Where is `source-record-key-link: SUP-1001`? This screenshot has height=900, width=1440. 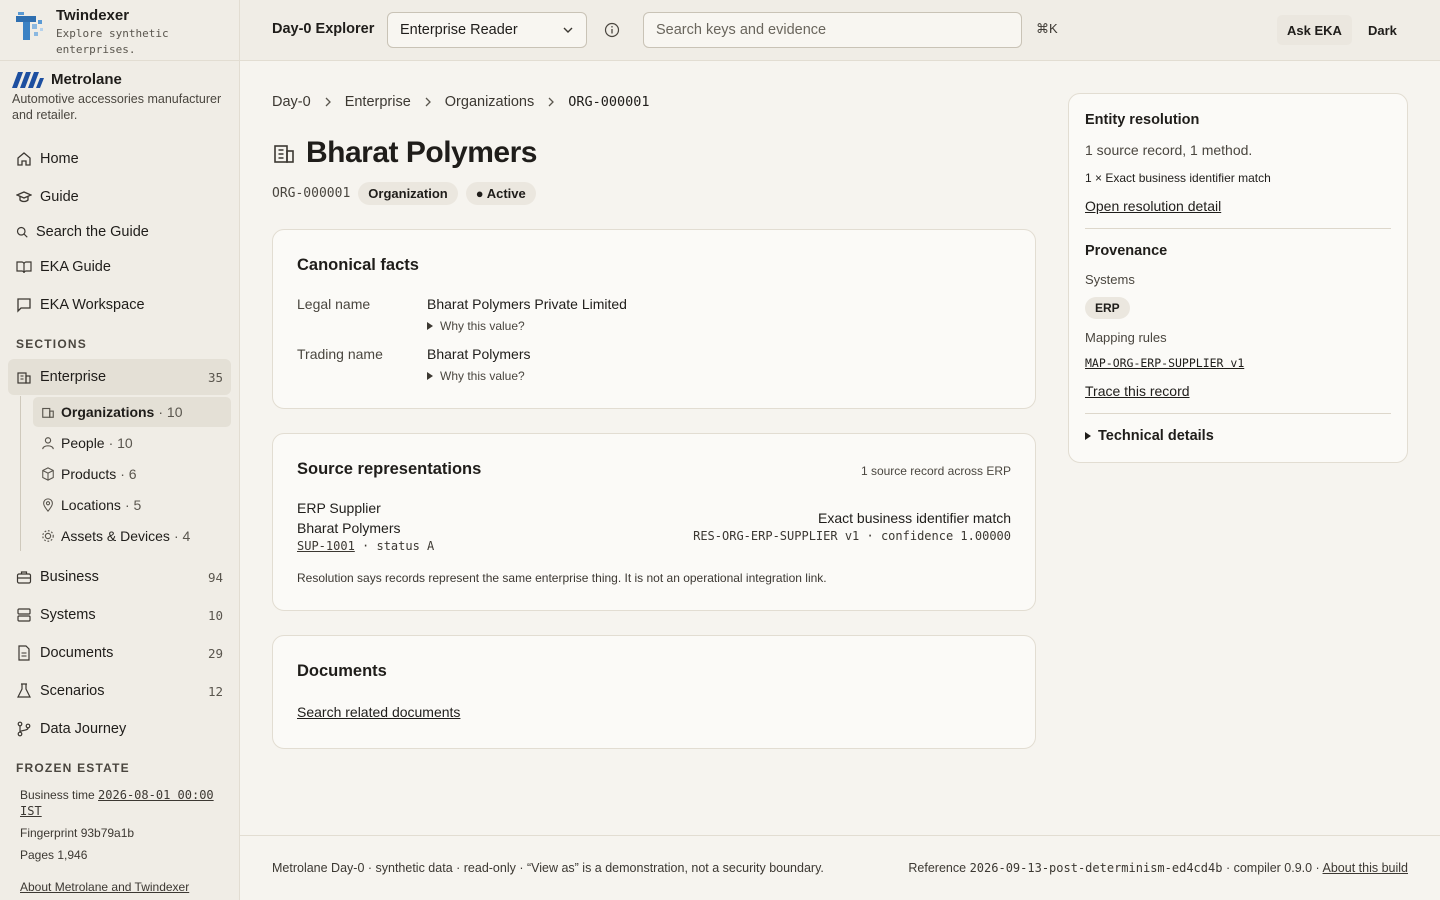
source-record-key-link: SUP-1001 is located at coordinates (326, 546).